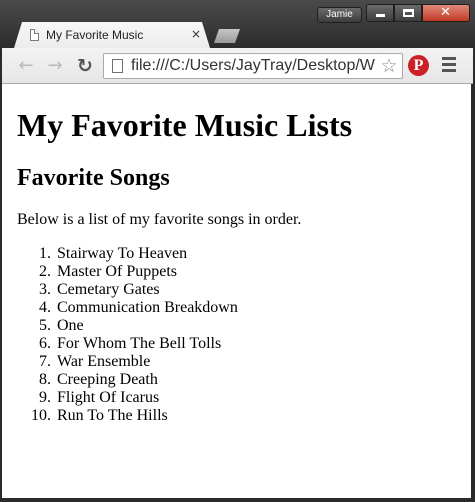 This screenshot has width=475, height=502. What do you see at coordinates (41, 415) in the screenshot?
I see `list-number: 10.` at bounding box center [41, 415].